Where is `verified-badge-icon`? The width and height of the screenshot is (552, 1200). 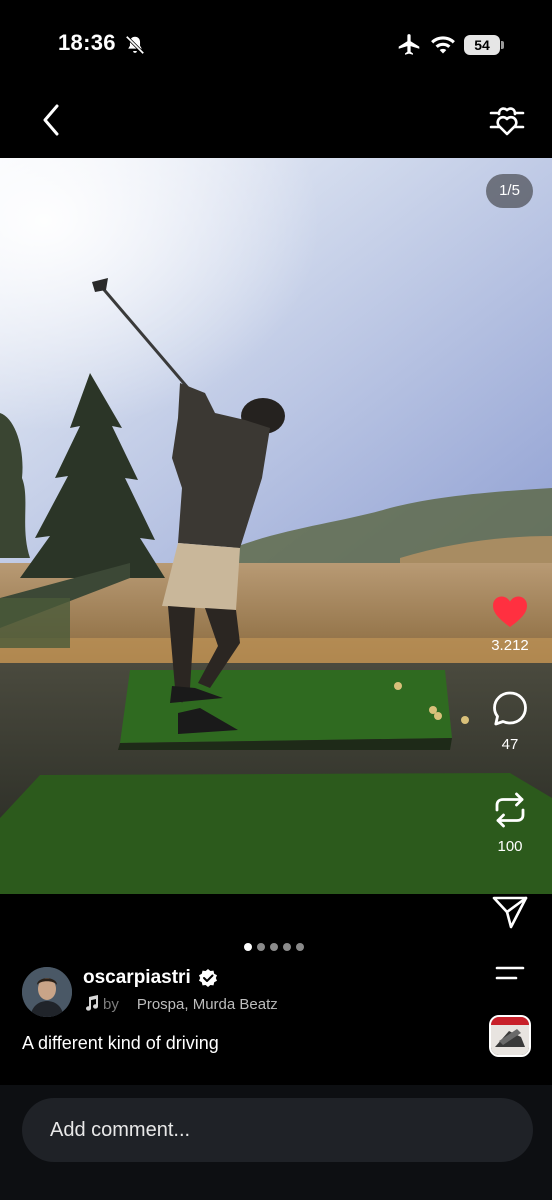 verified-badge-icon is located at coordinates (208, 978).